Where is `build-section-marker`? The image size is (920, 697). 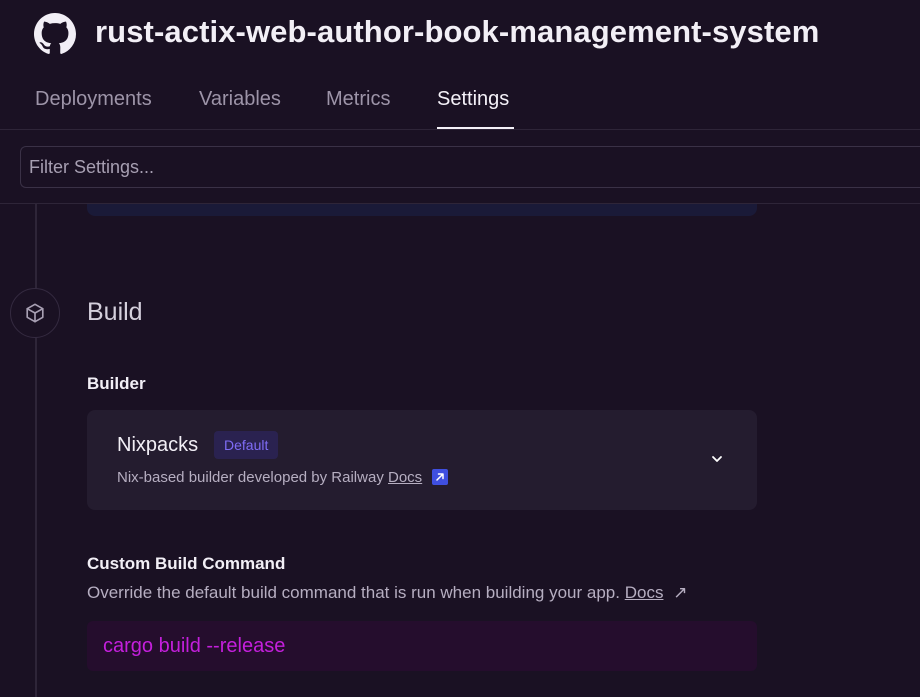
build-section-marker is located at coordinates (35, 313).